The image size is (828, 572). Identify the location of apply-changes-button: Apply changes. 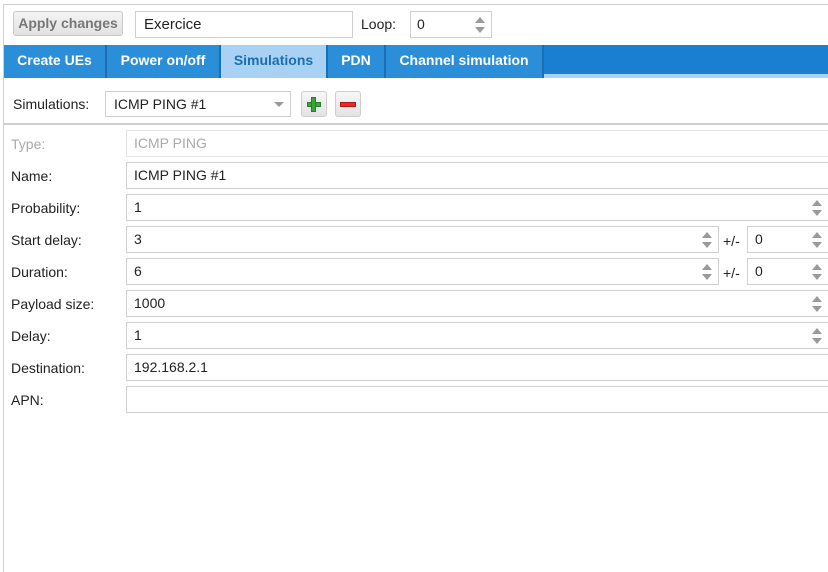
(68, 23).